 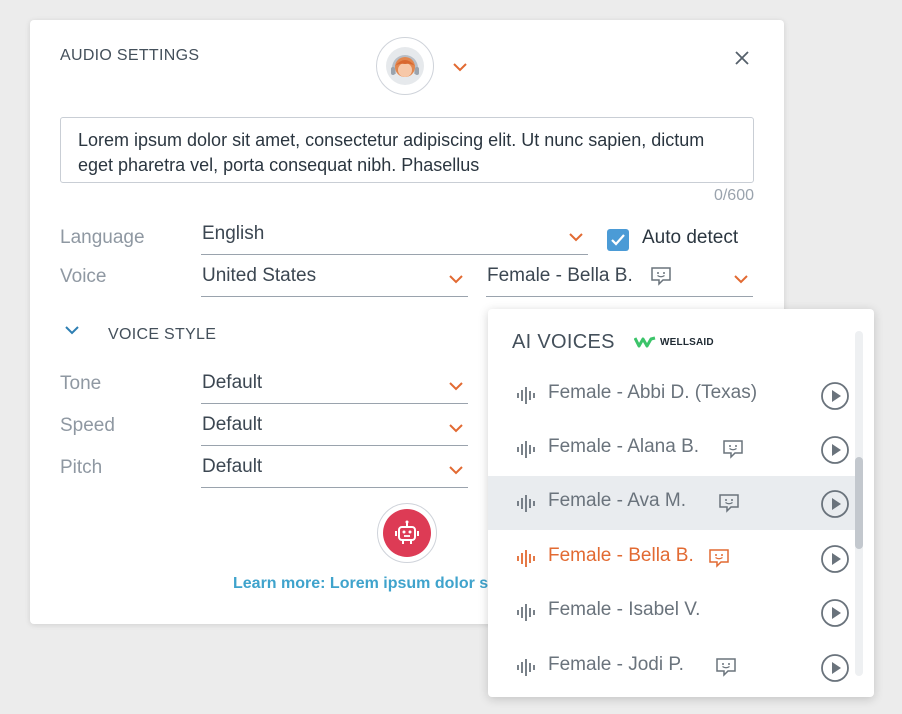 I want to click on panel-title: AUDIO SETTINGS, so click(x=130, y=55).